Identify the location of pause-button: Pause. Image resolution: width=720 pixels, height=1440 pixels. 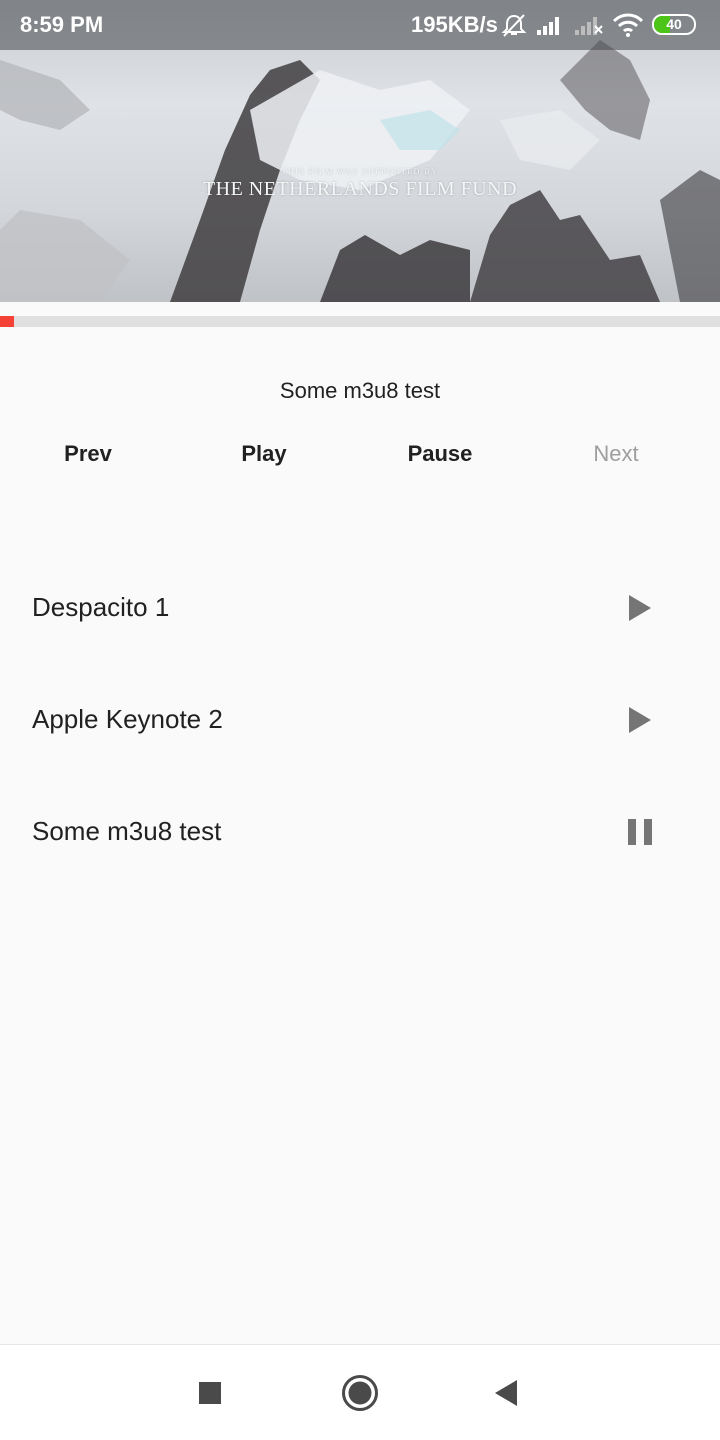
(440, 454).